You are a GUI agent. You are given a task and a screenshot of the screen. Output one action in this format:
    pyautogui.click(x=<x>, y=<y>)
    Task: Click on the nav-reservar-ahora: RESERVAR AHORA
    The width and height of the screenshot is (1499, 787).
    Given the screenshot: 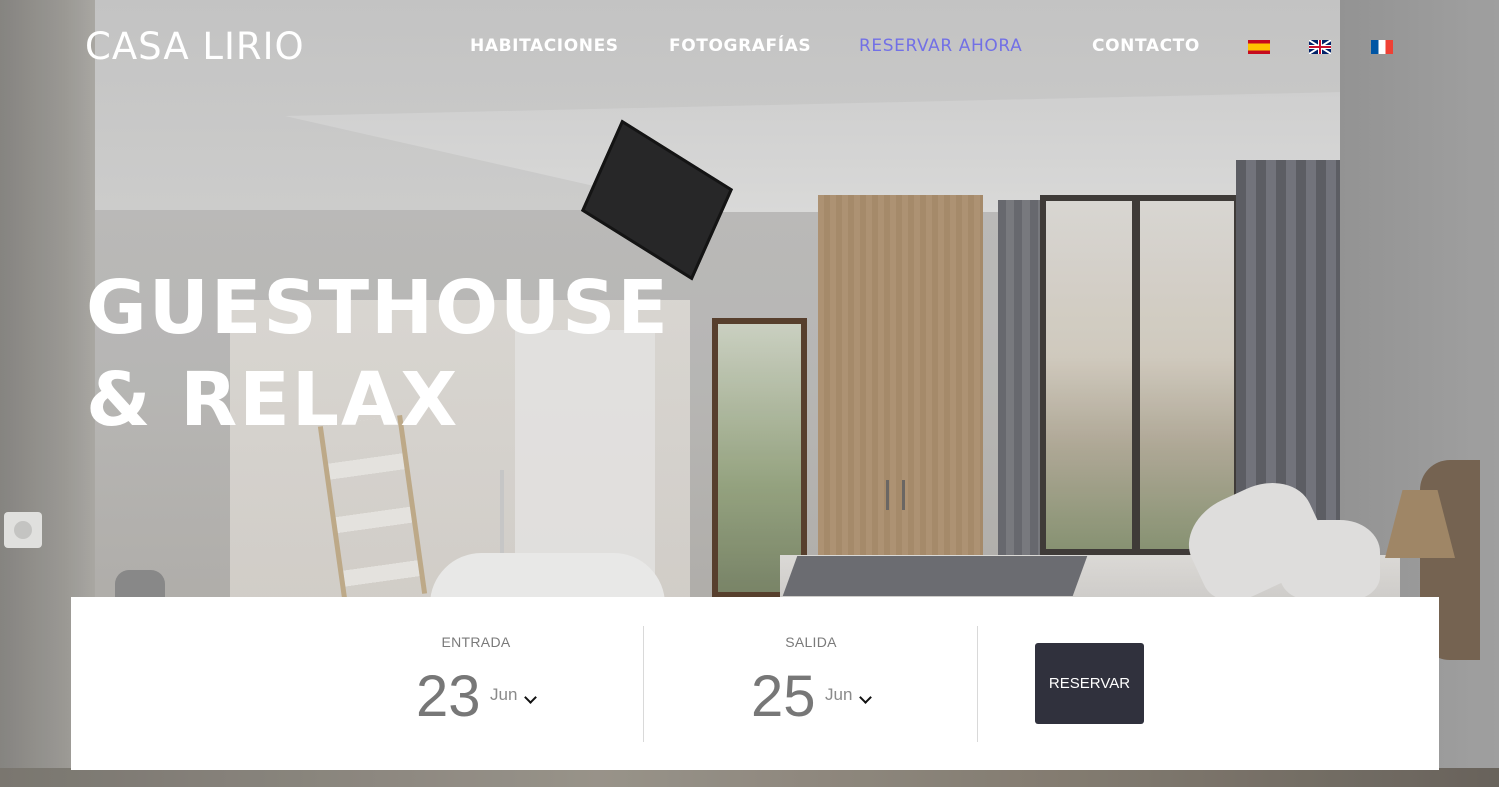 What is the action you would take?
    pyautogui.click(x=940, y=46)
    